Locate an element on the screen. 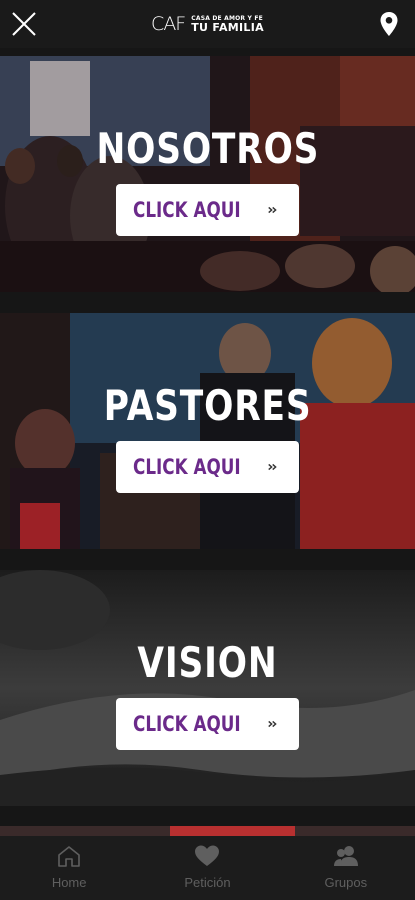 The height and width of the screenshot is (900, 415). next-section-background-image is located at coordinates (207, 831).